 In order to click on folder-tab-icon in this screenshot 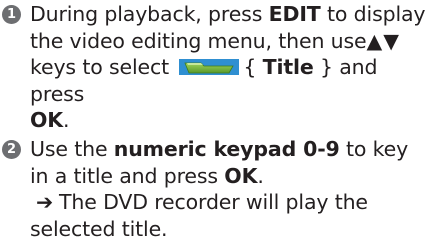, I will do `click(209, 65)`.